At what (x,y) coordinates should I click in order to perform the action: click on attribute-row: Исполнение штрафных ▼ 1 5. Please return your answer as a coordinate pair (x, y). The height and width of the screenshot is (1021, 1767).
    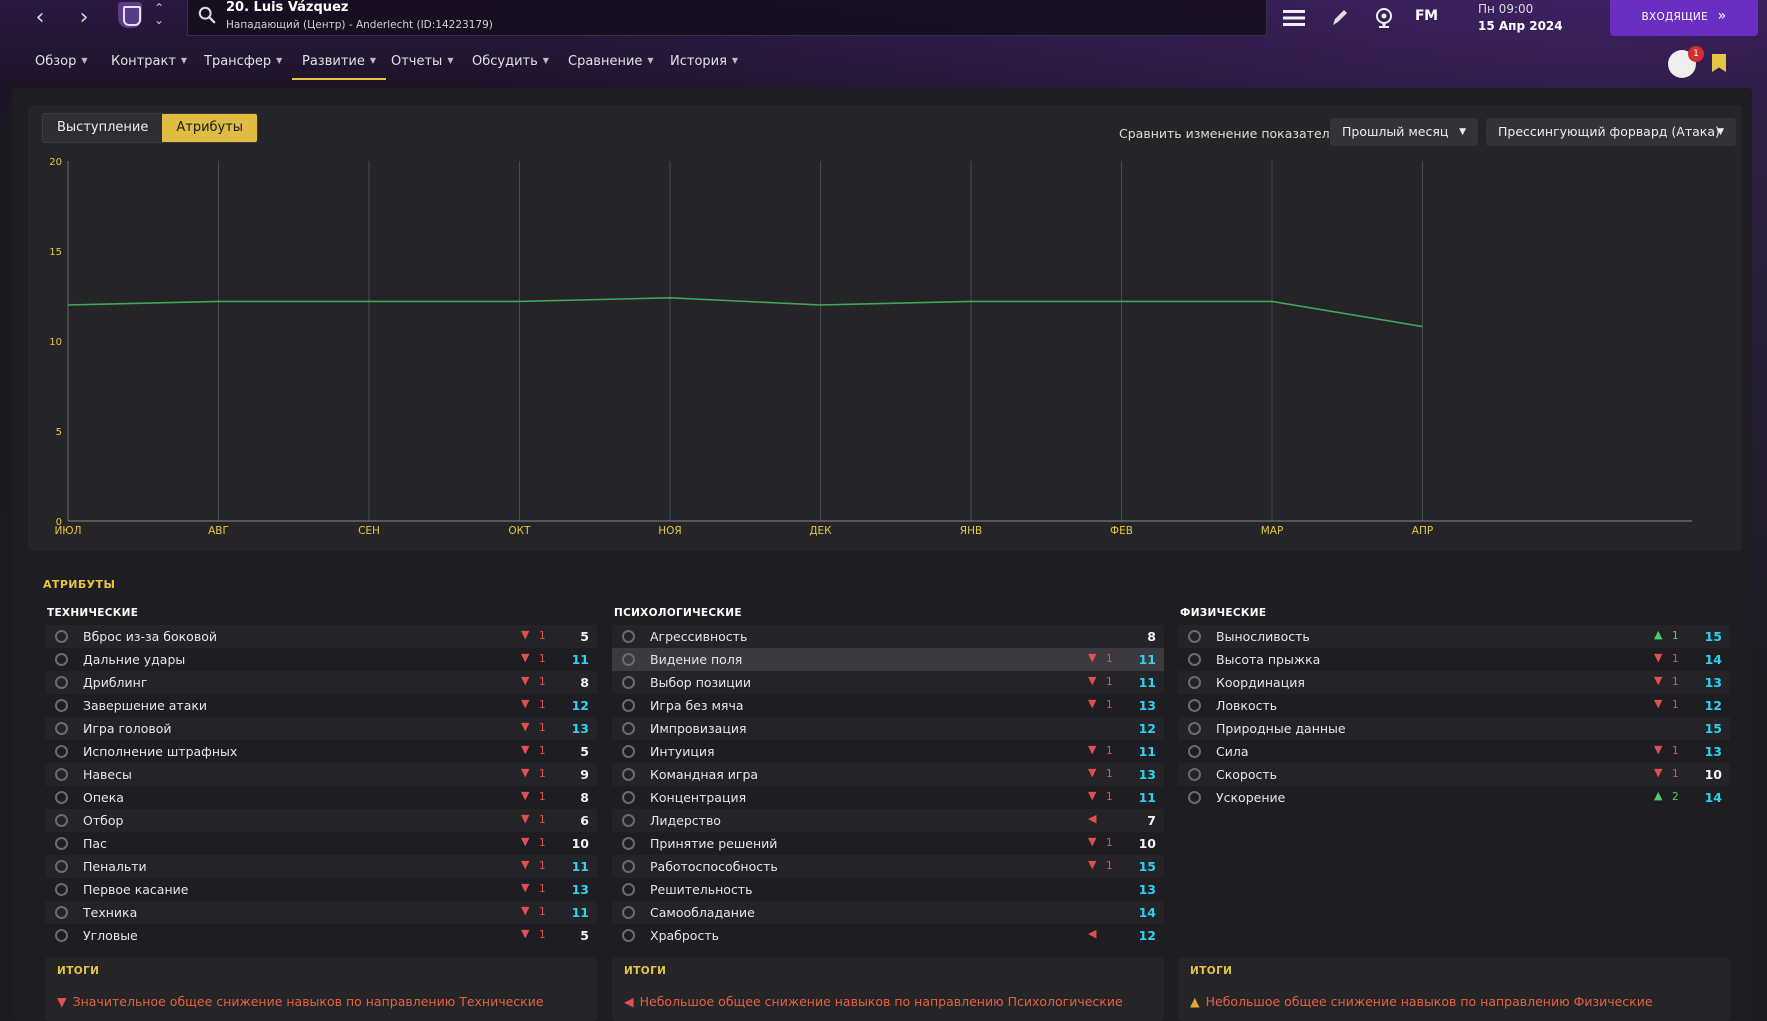
    Looking at the image, I should click on (321, 751).